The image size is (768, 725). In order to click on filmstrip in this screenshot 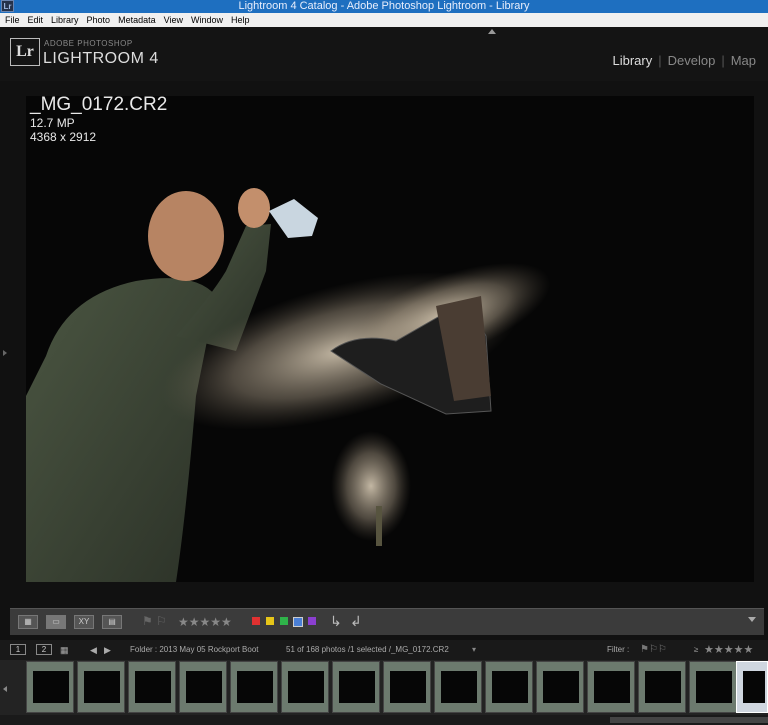, I will do `click(384, 687)`.